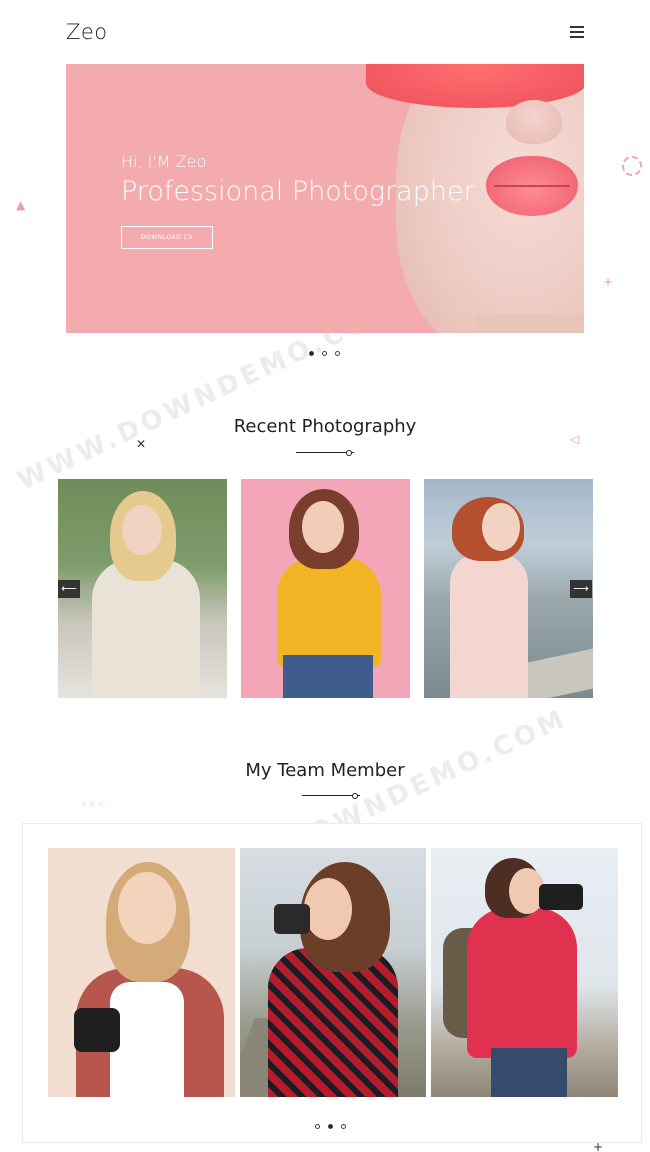 The width and height of the screenshot is (650, 1152). I want to click on team-member-jacket, so click(522, 983).